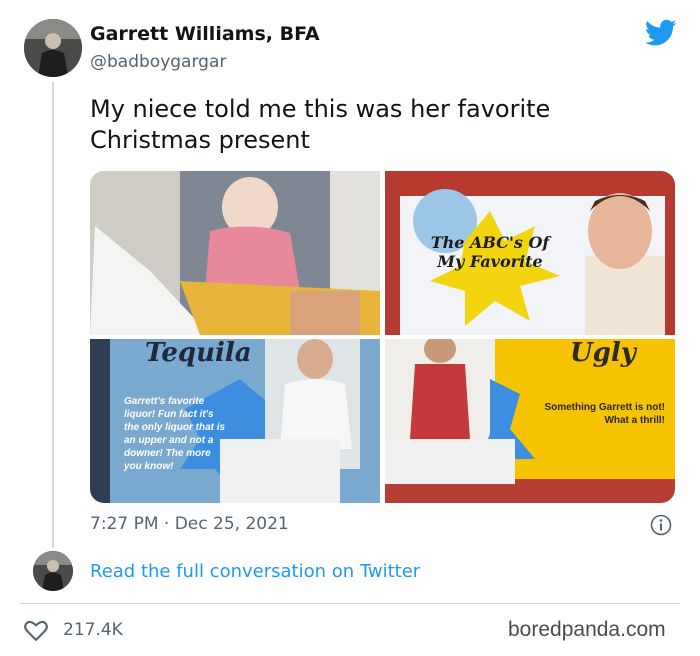 Image resolution: width=700 pixels, height=656 pixels. Describe the element at coordinates (198, 353) in the screenshot. I see `page-word-tequila: Tequila` at that location.